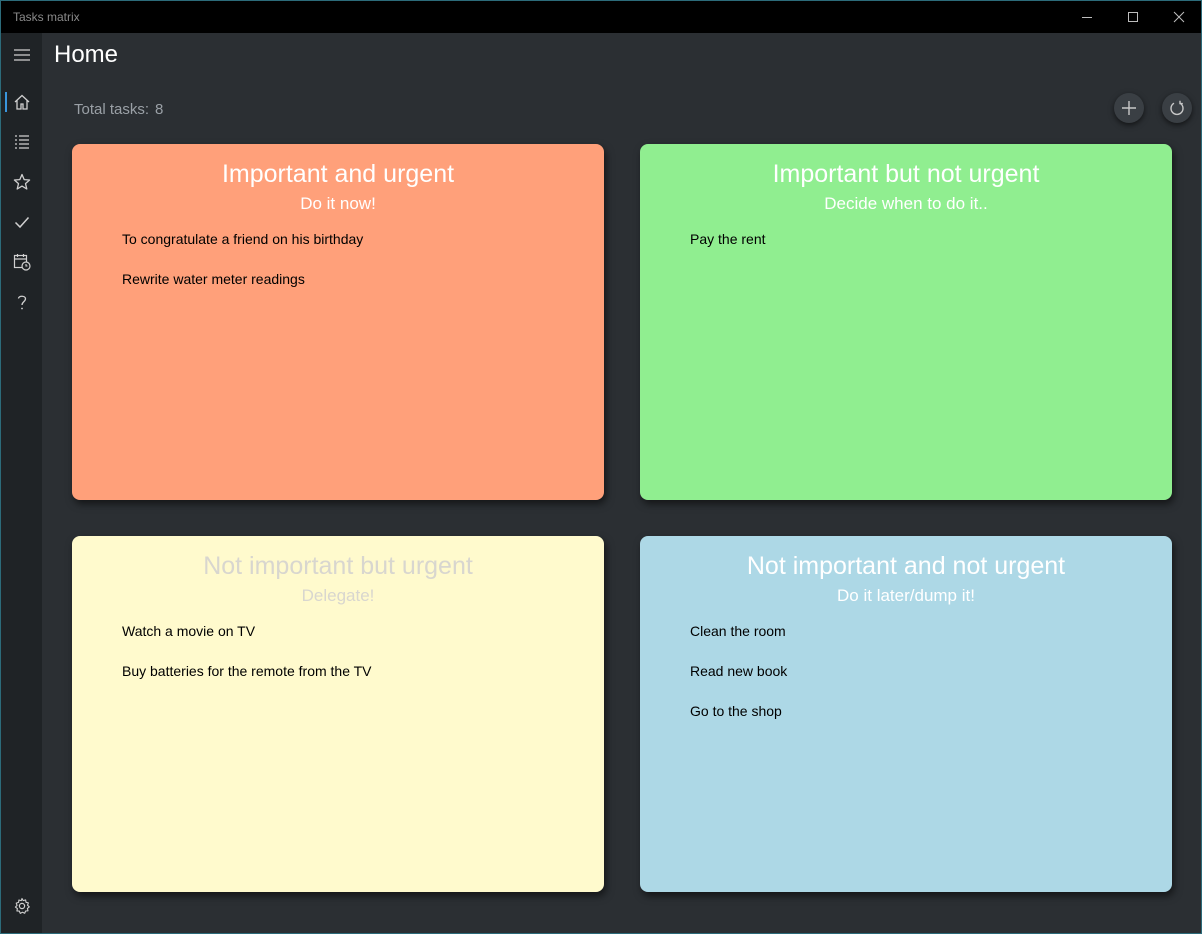 This screenshot has width=1202, height=934. I want to click on hamburger-menu-button, so click(21, 55).